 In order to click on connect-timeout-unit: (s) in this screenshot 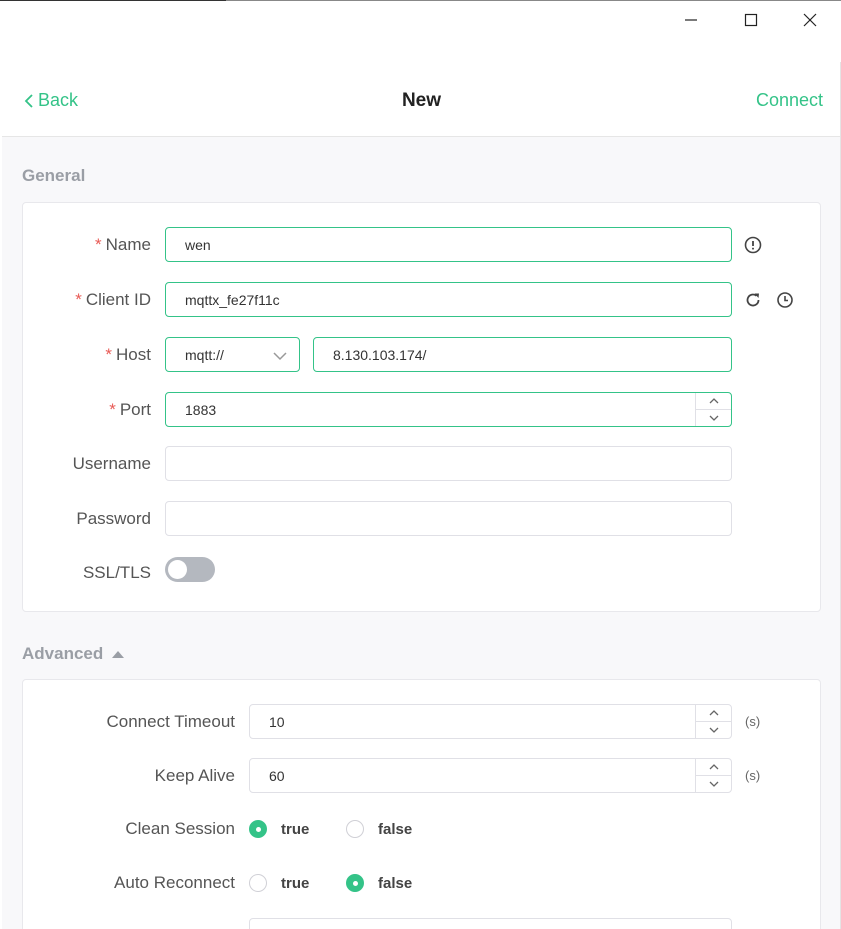, I will do `click(753, 721)`.